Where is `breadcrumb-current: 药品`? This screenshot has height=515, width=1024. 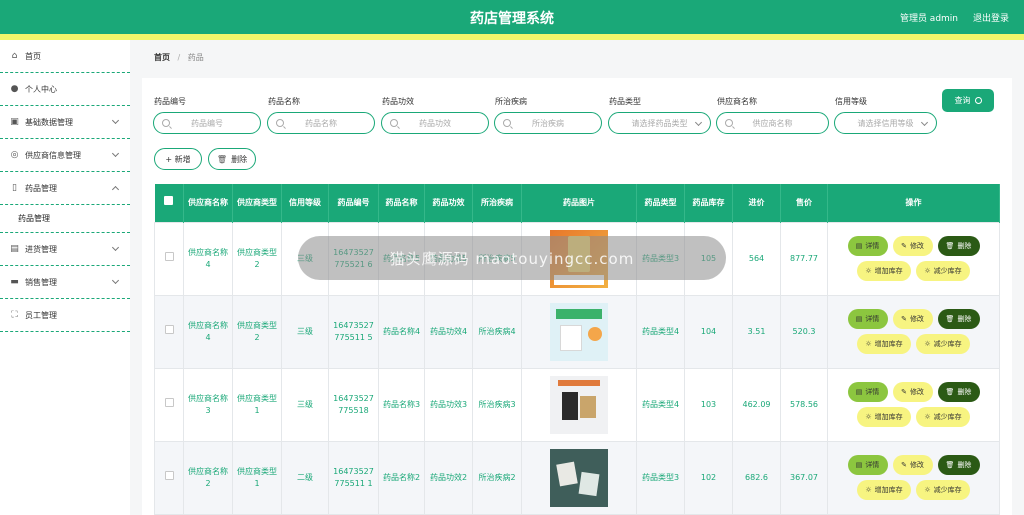
breadcrumb-current: 药品 is located at coordinates (195, 57).